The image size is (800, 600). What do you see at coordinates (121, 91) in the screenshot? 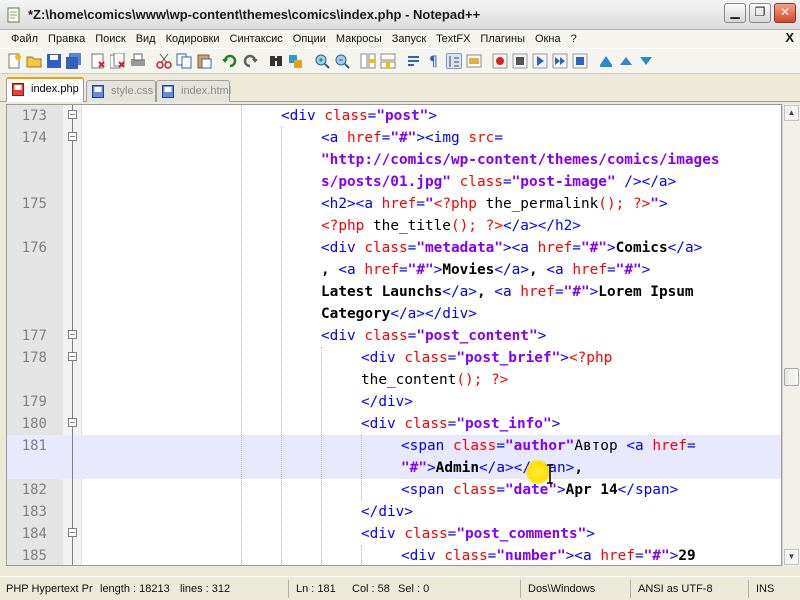
I see `tab-style-css: style.css` at bounding box center [121, 91].